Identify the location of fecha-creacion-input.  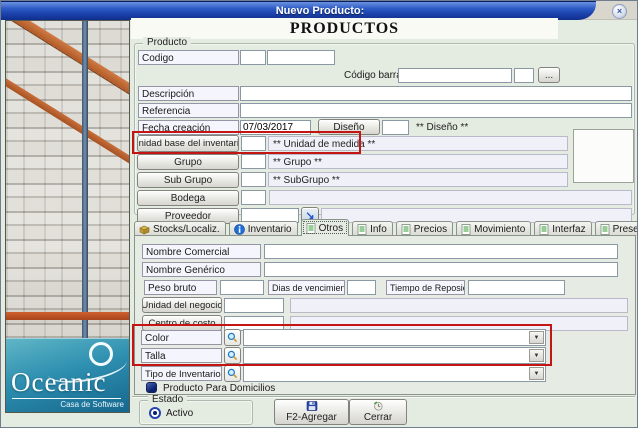
(275, 127).